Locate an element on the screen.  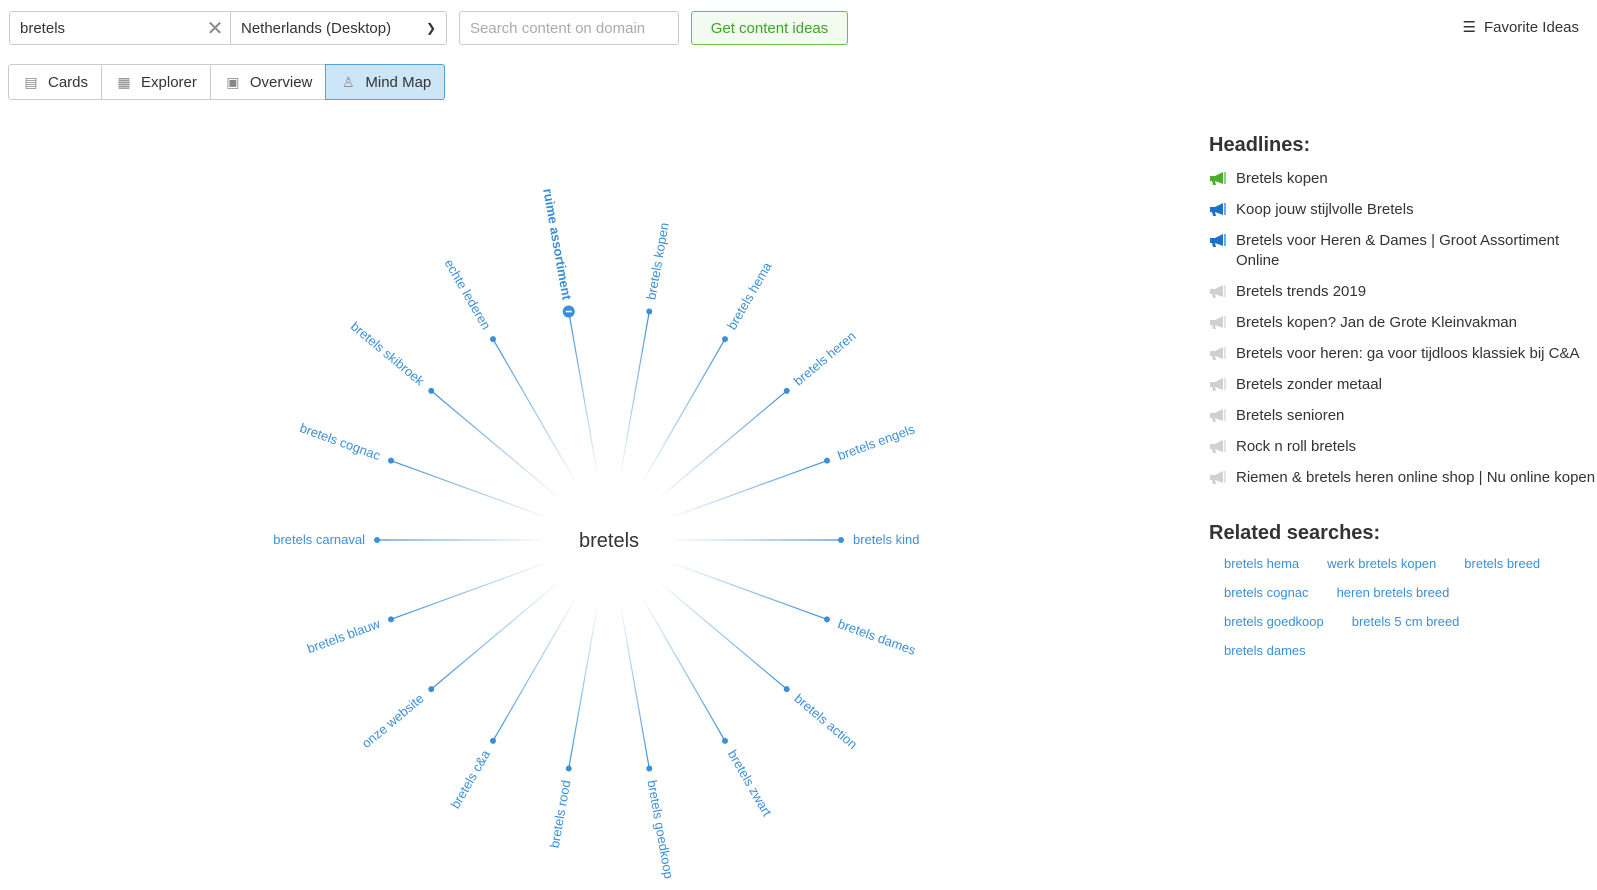
related-search-link: werk bretels kopen is located at coordinates (1381, 564).